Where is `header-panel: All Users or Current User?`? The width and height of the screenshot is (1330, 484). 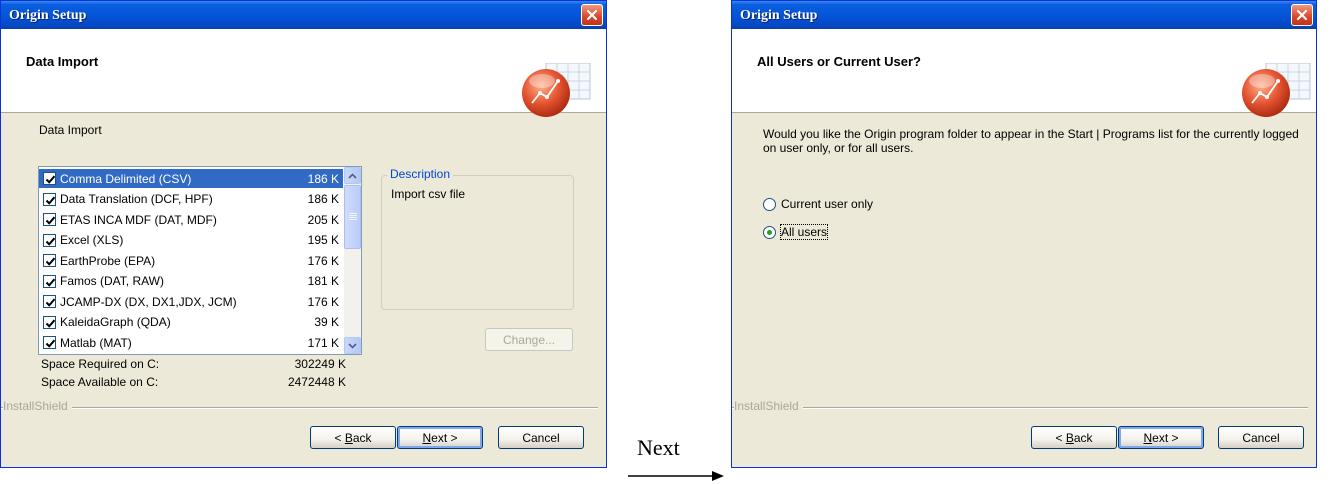 header-panel: All Users or Current User? is located at coordinates (1024, 73).